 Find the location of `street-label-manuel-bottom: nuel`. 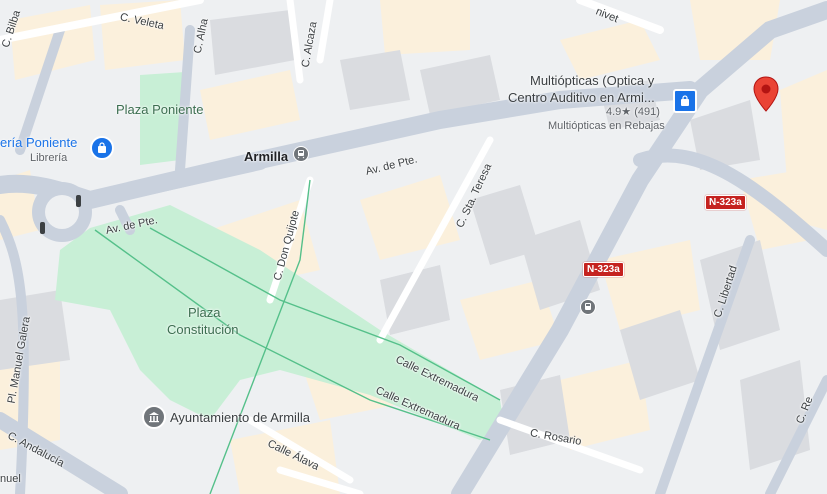

street-label-manuel-bottom: nuel is located at coordinates (10, 479).